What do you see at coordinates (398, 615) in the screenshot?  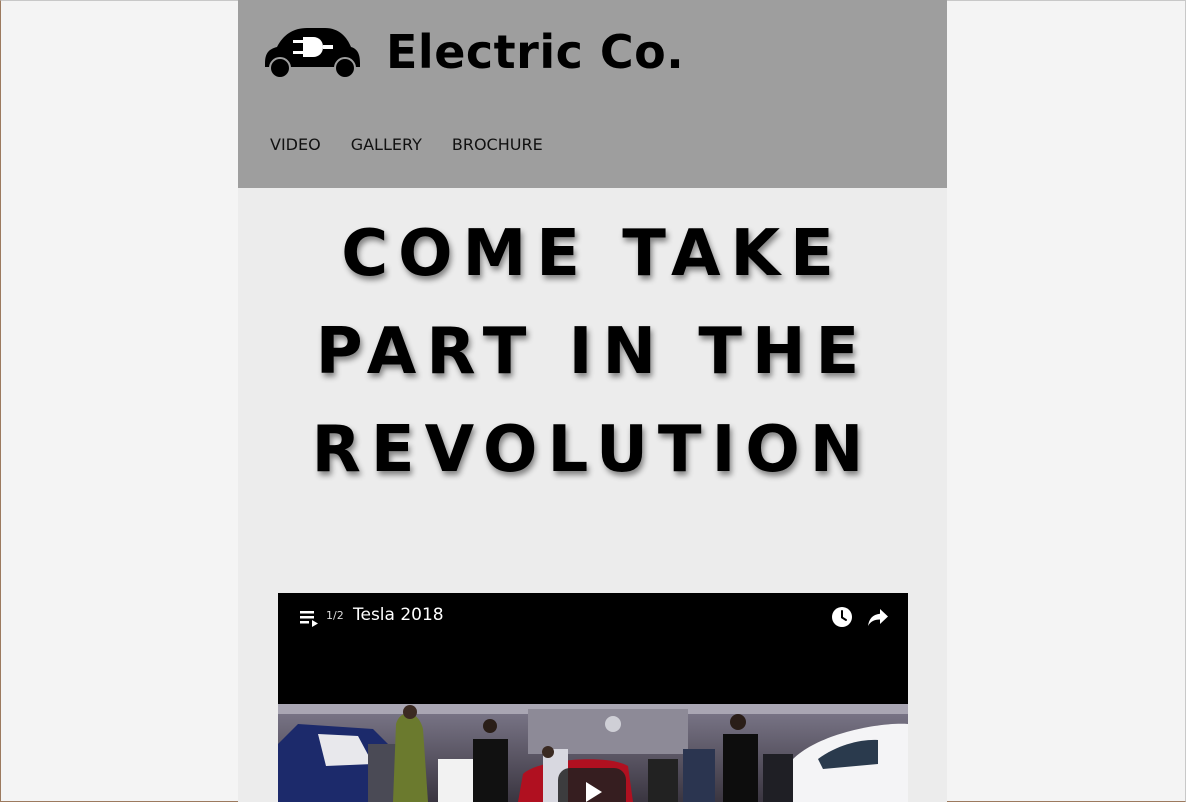 I see `video-title: Tesla 2018` at bounding box center [398, 615].